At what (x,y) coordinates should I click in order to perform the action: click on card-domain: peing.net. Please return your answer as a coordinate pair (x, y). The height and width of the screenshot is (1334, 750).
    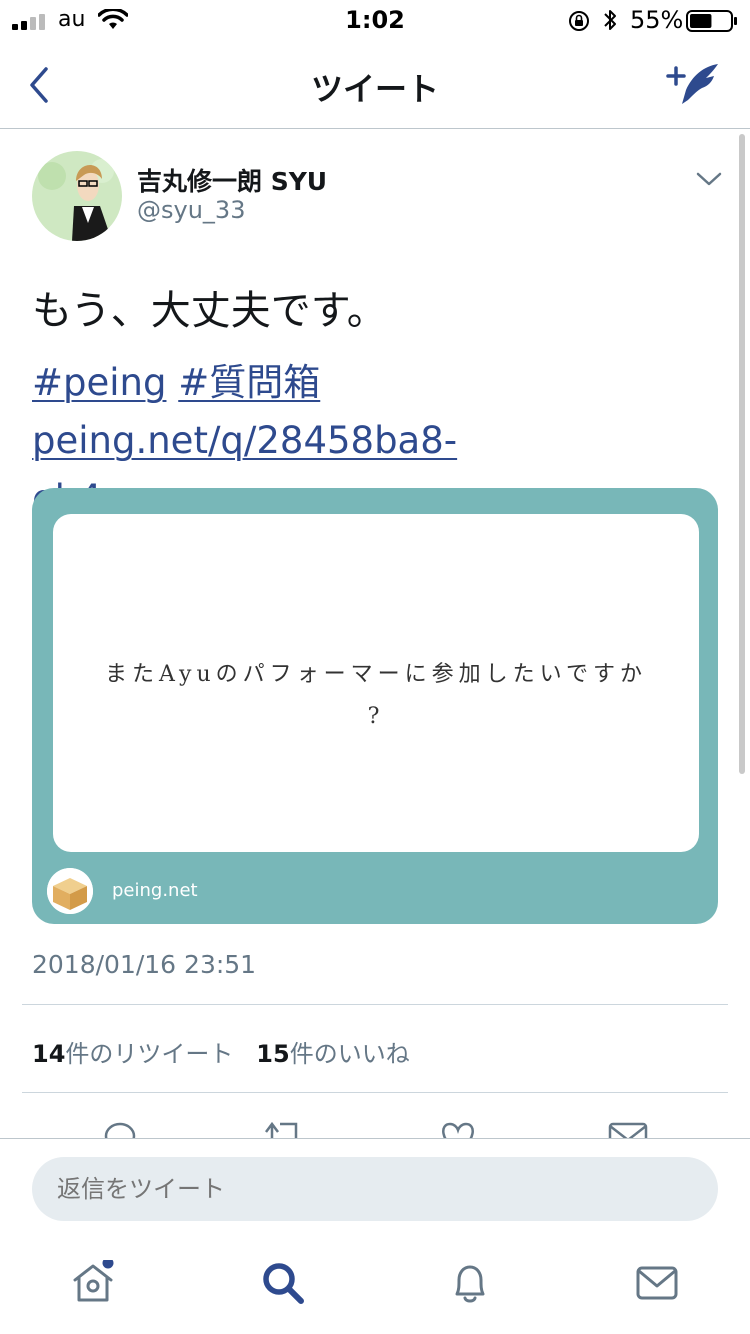
    Looking at the image, I should click on (155, 890).